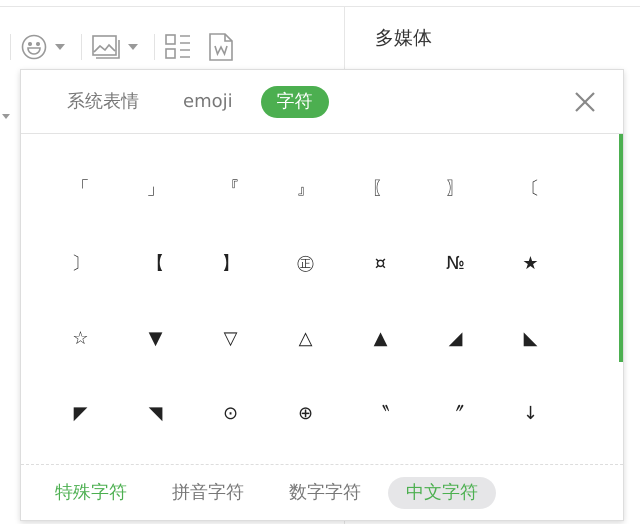  Describe the element at coordinates (381, 339) in the screenshot. I see `symbol-character: ▲` at that location.